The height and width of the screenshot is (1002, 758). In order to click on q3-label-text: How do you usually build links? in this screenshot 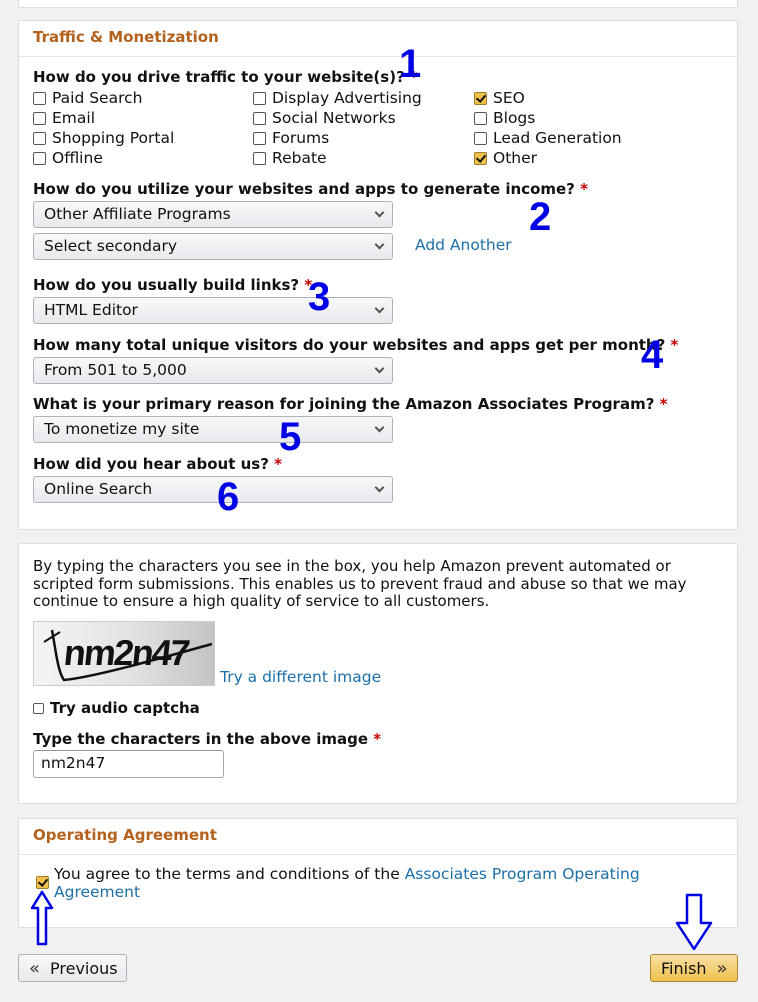, I will do `click(166, 285)`.